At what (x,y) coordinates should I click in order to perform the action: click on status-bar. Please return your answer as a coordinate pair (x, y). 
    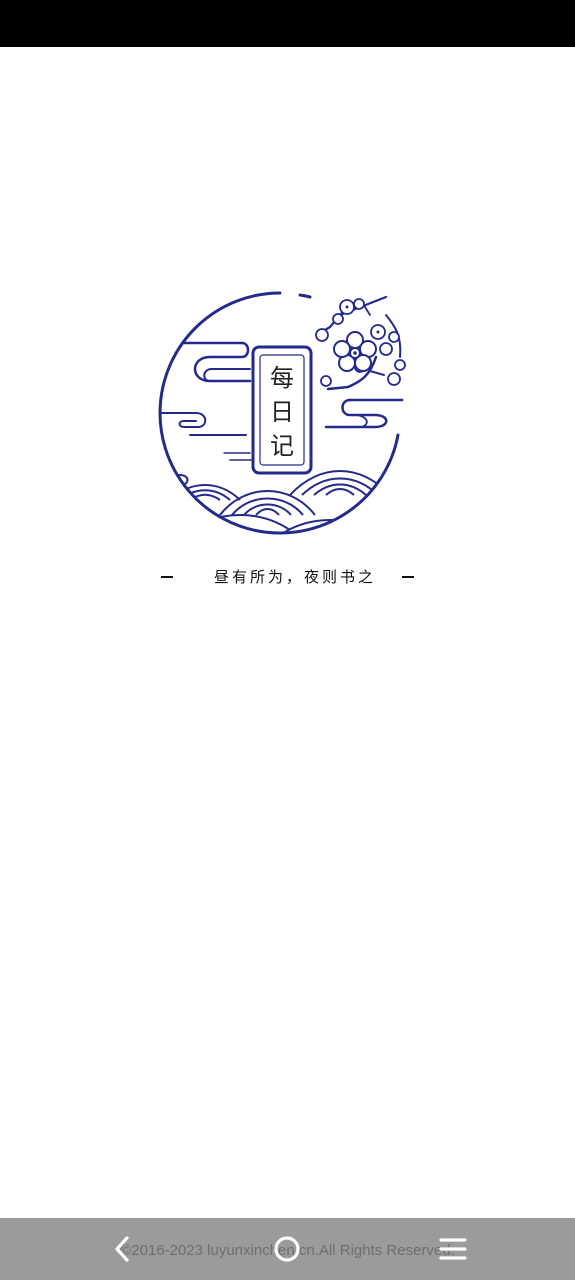
    Looking at the image, I should click on (287, 23).